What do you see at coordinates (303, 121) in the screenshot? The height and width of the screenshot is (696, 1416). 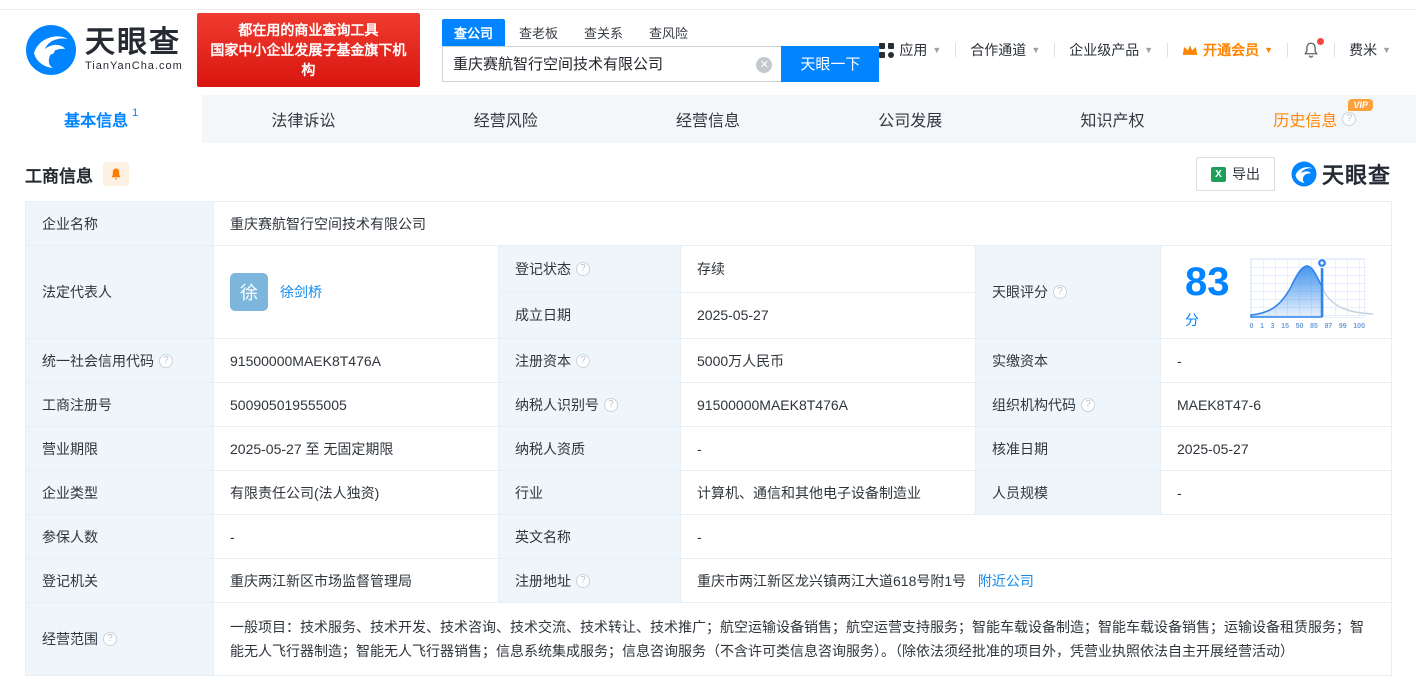 I see `tab-legal-label: 法律诉讼` at bounding box center [303, 121].